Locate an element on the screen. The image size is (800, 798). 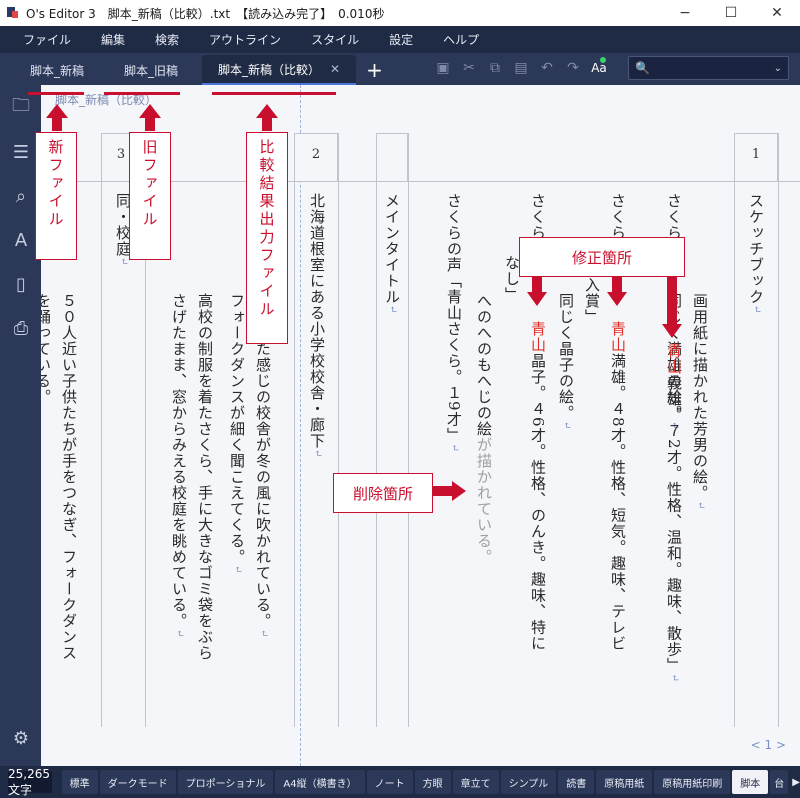
folder-icon: 🗀 is located at coordinates (21, 108).